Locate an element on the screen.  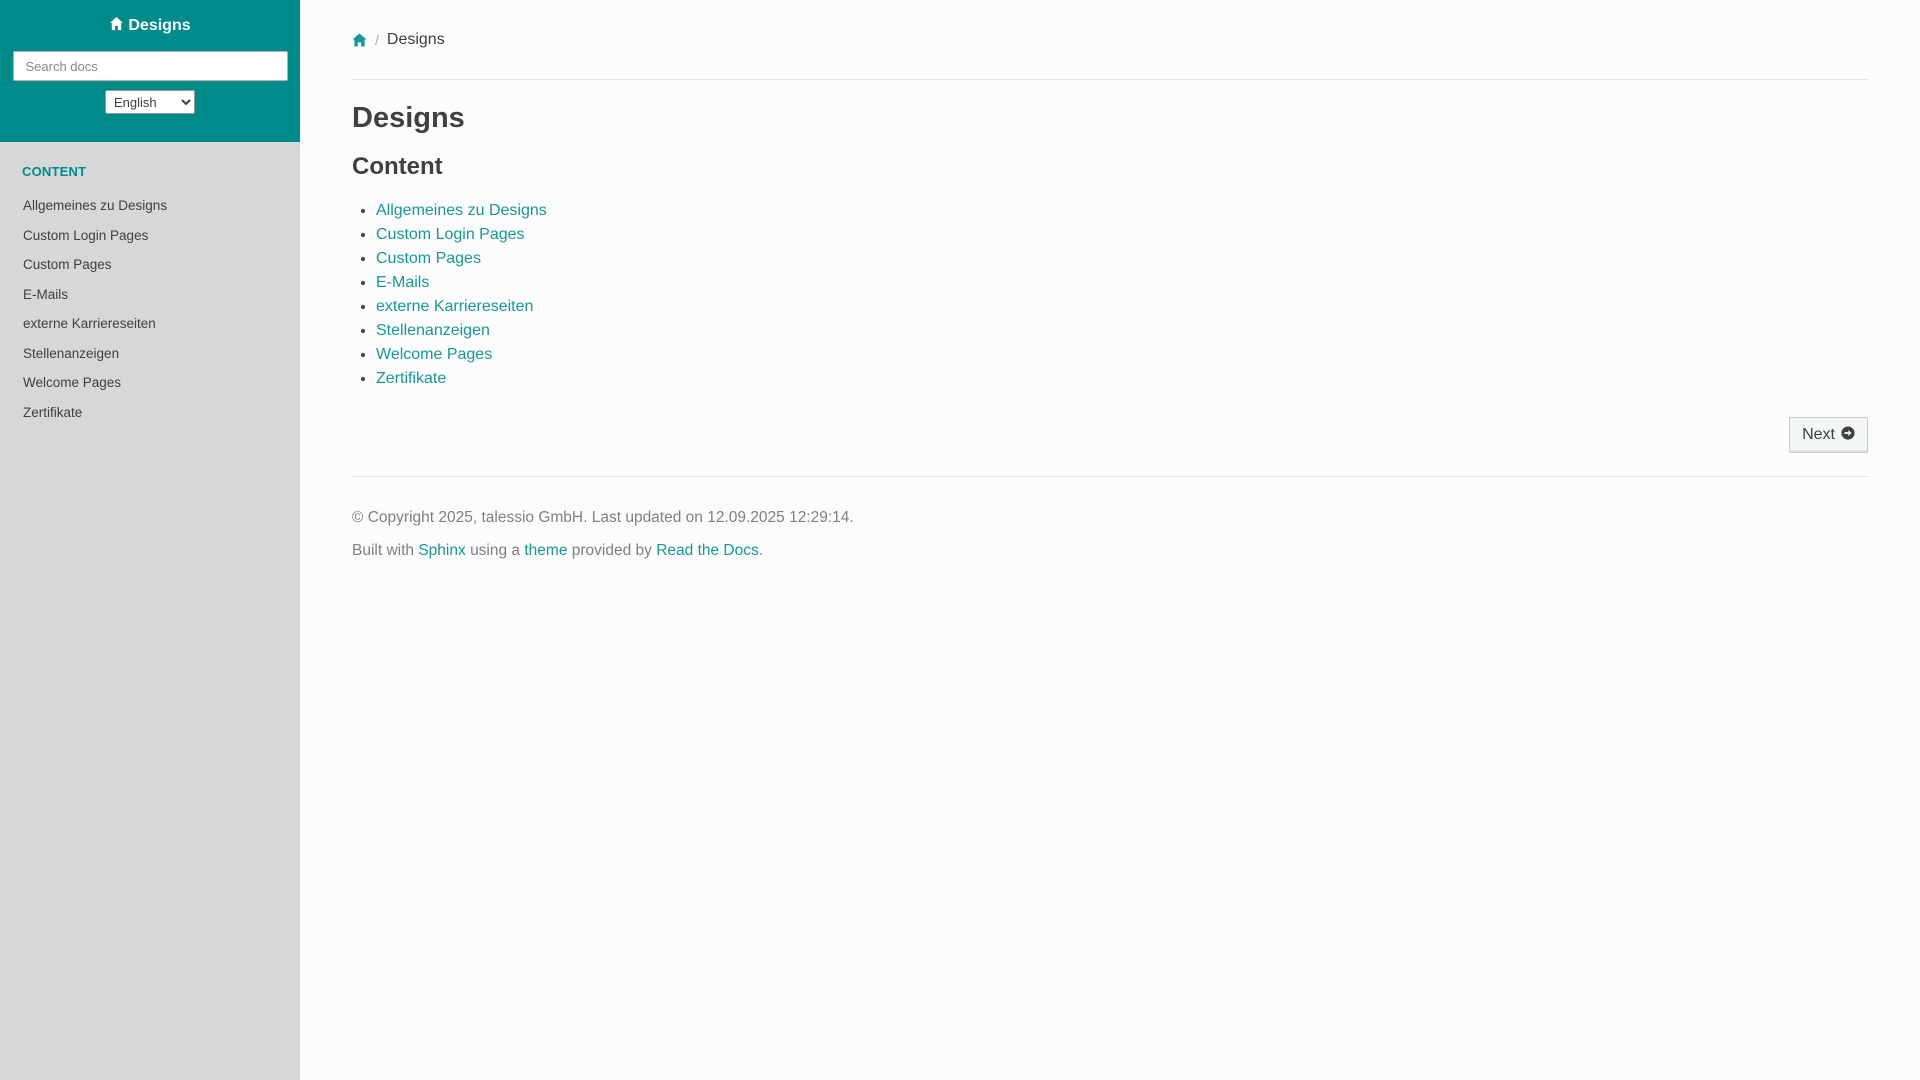
project-home-link: Designs is located at coordinates (150, 26).